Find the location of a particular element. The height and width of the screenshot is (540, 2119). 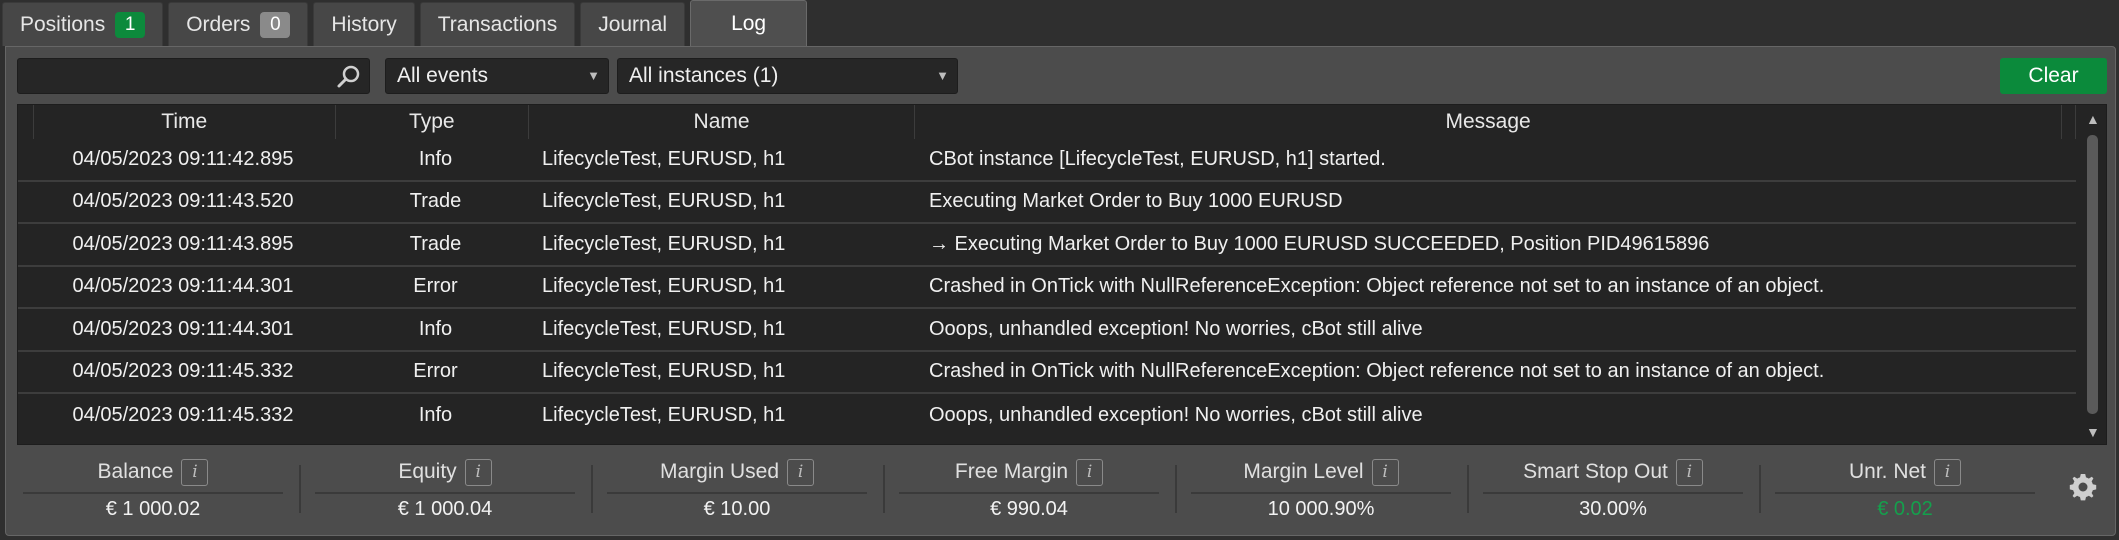

column-header-type: Type is located at coordinates (433, 122).